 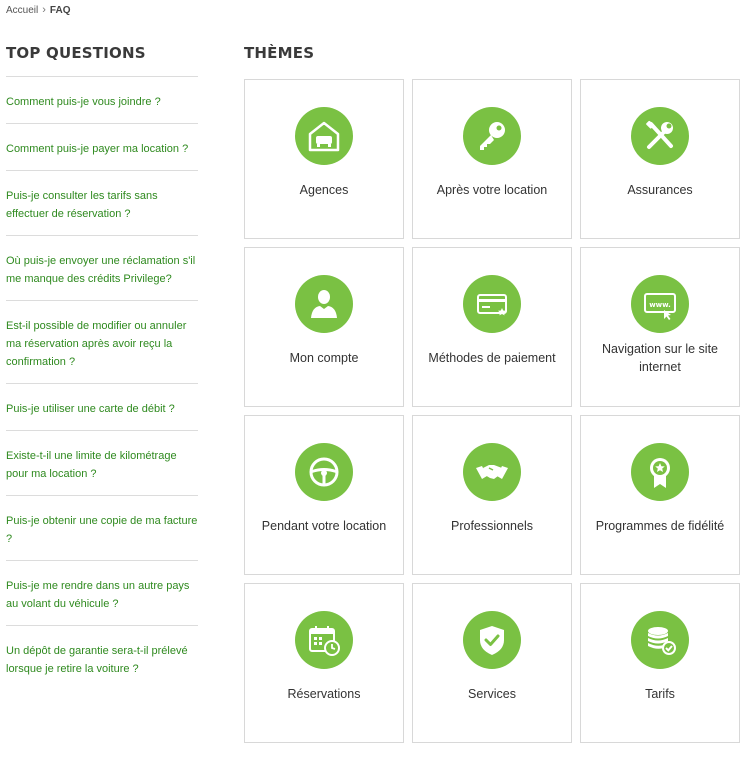 I want to click on theme-tile-methodes-paiement: Méthodes de paiement, so click(x=492, y=327).